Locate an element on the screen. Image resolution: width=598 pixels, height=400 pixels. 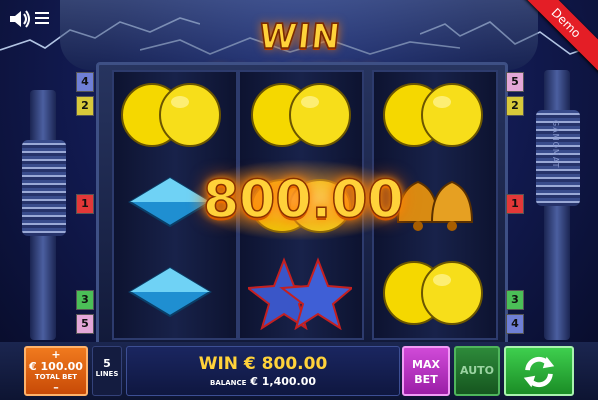
line-indicator-right-2: 2 is located at coordinates (515, 106).